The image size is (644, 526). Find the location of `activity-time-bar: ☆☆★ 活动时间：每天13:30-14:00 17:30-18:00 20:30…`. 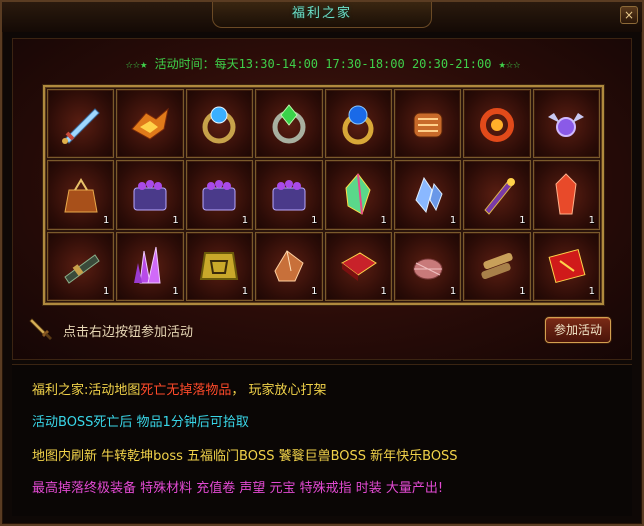

activity-time-bar: ☆☆★ 活动时间：每天13:30-14:00 17:30-18:00 20:30… is located at coordinates (323, 63).